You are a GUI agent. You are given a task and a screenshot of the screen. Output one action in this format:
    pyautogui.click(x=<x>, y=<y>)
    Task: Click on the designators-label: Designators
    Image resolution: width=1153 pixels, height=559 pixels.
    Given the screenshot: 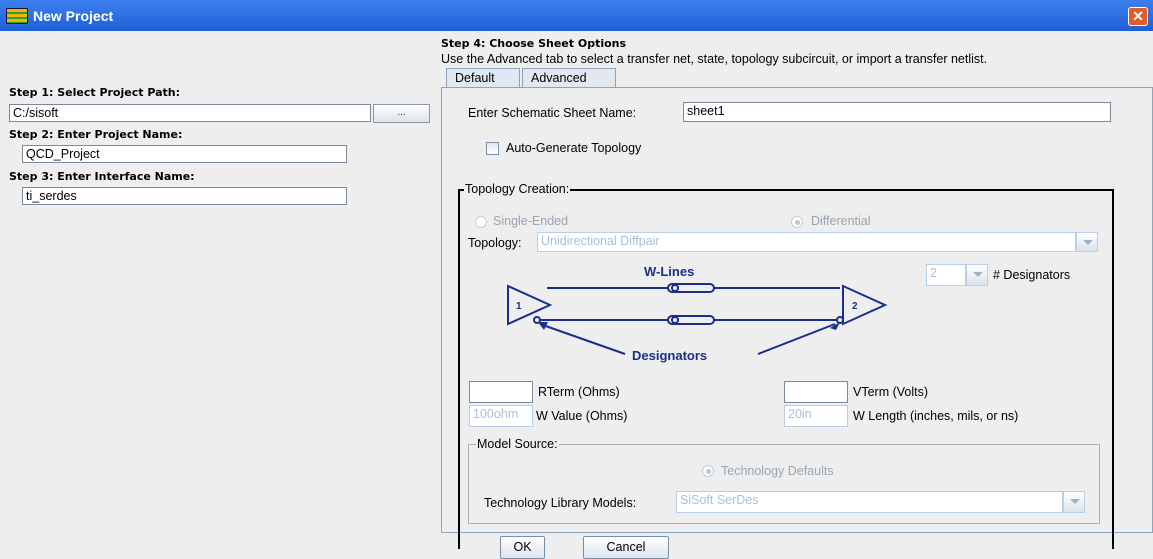 What is the action you would take?
    pyautogui.click(x=669, y=355)
    